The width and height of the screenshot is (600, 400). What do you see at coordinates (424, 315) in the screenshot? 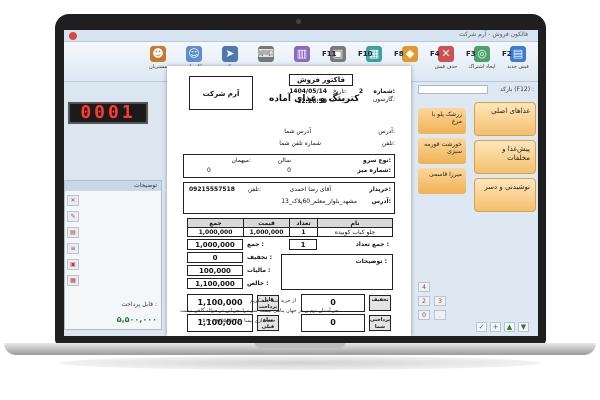
I see `keypad-key: 0` at bounding box center [424, 315].